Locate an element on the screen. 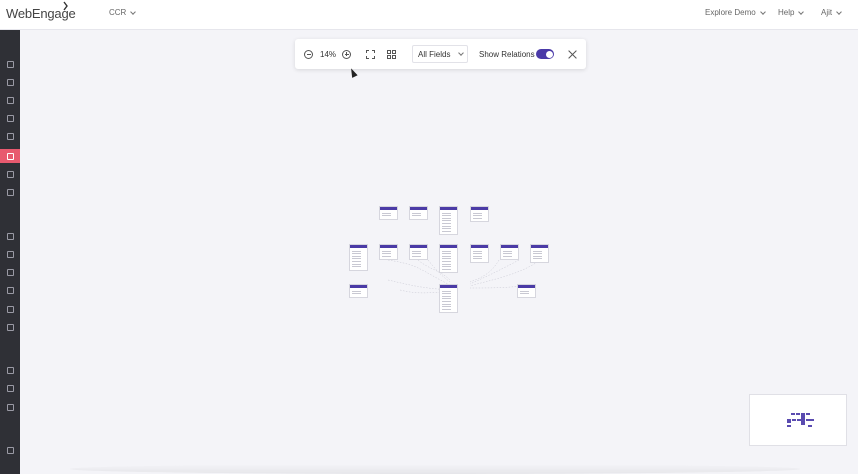  sidebar-item-data-platform is located at coordinates (10, 156).